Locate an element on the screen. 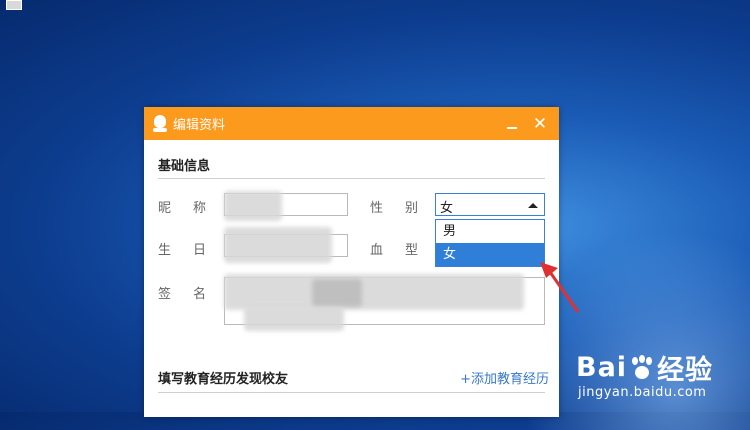 This screenshot has height=430, width=750. dialog-titlebar: 编辑资料 ✕ is located at coordinates (351, 123).